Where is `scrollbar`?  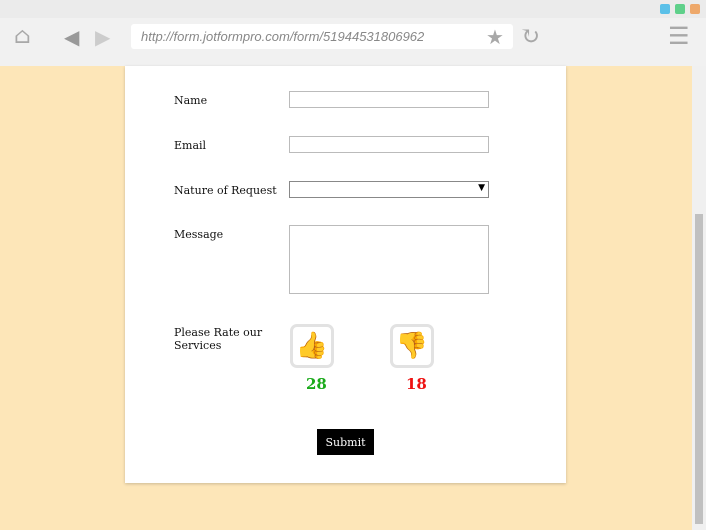 scrollbar is located at coordinates (699, 298).